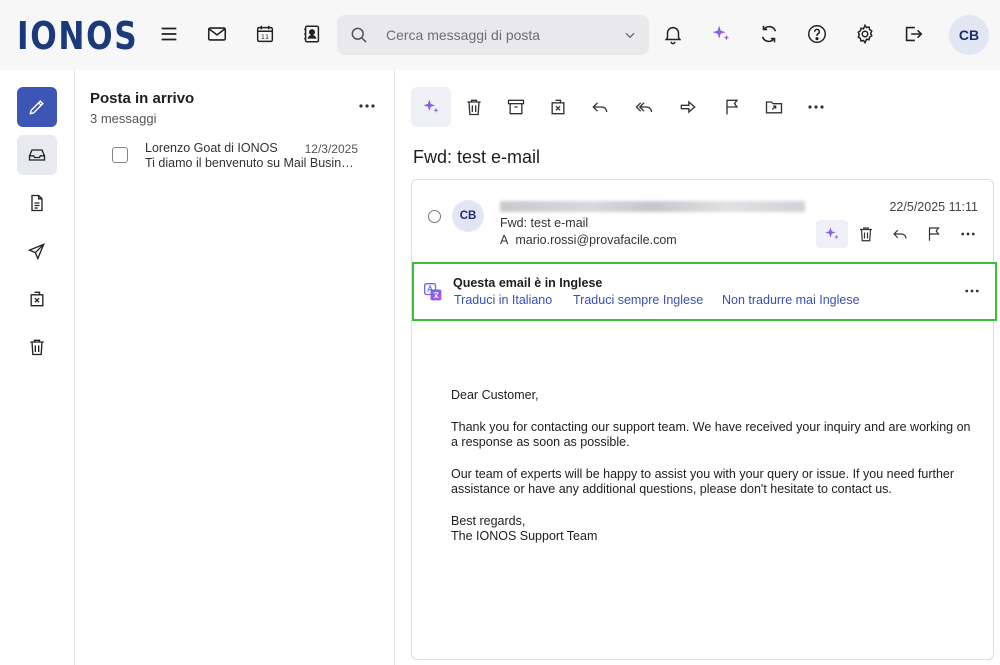 The height and width of the screenshot is (665, 1000). Describe the element at coordinates (142, 98) in the screenshot. I see `folder-title: Posta in arrivo` at that location.